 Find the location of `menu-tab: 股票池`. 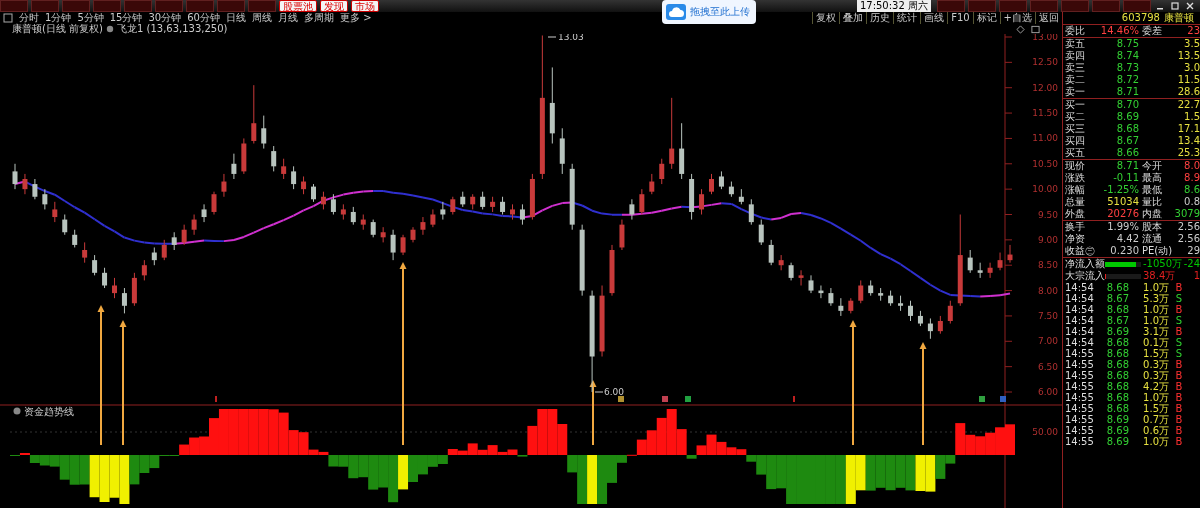

menu-tab: 股票池 is located at coordinates (298, 6).